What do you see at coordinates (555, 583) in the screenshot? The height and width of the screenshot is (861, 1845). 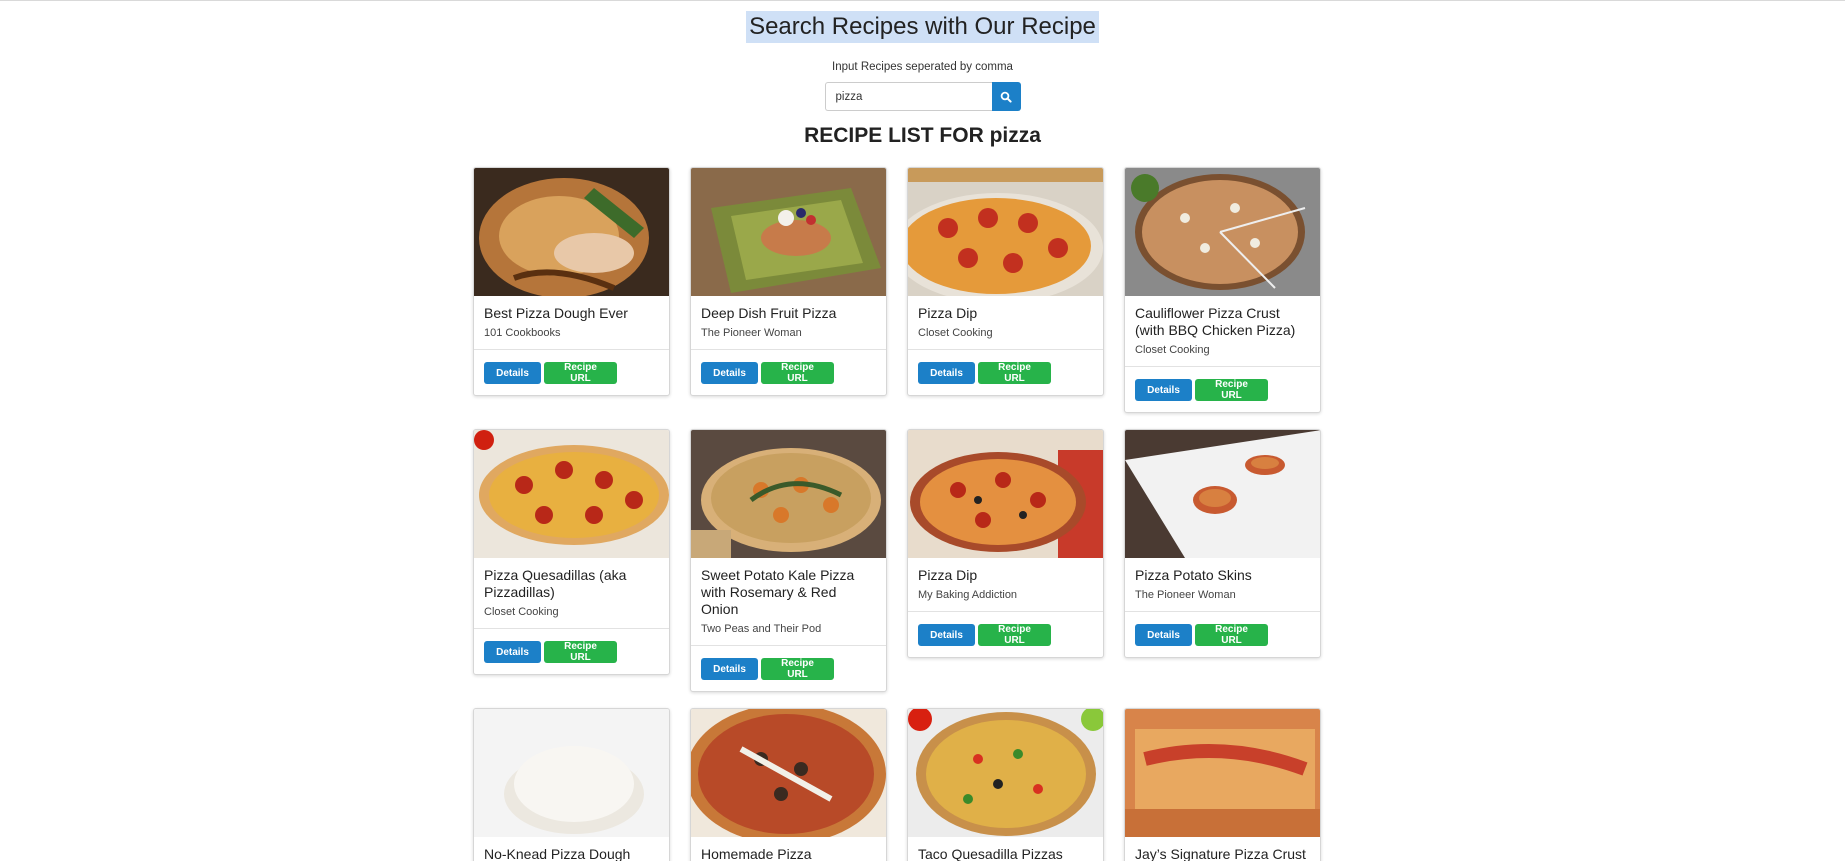 I see `recipe-title: Pizza Quesadillas (aka Pizzadillas)` at bounding box center [555, 583].